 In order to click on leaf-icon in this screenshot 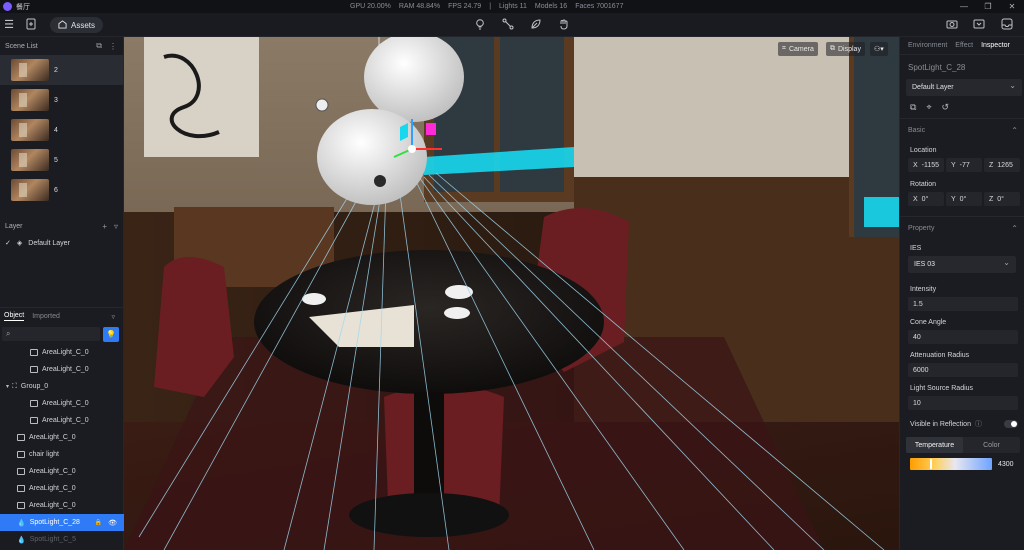, I will do `click(536, 25)`.